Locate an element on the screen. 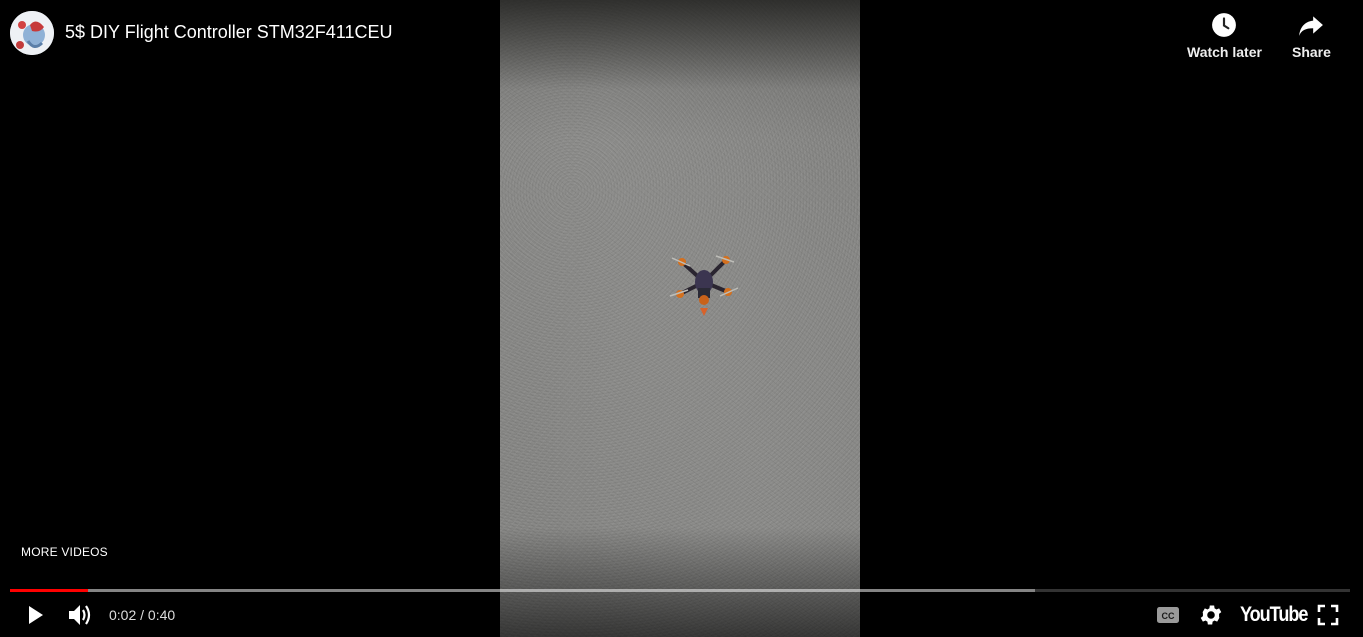  progress-bar is located at coordinates (680, 590).